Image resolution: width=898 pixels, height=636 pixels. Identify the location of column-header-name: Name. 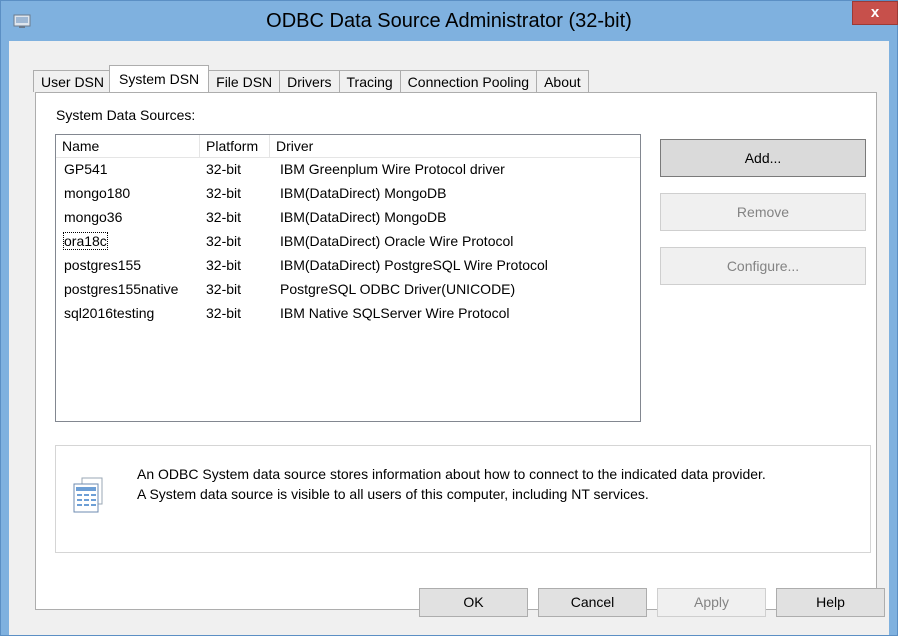
(128, 146).